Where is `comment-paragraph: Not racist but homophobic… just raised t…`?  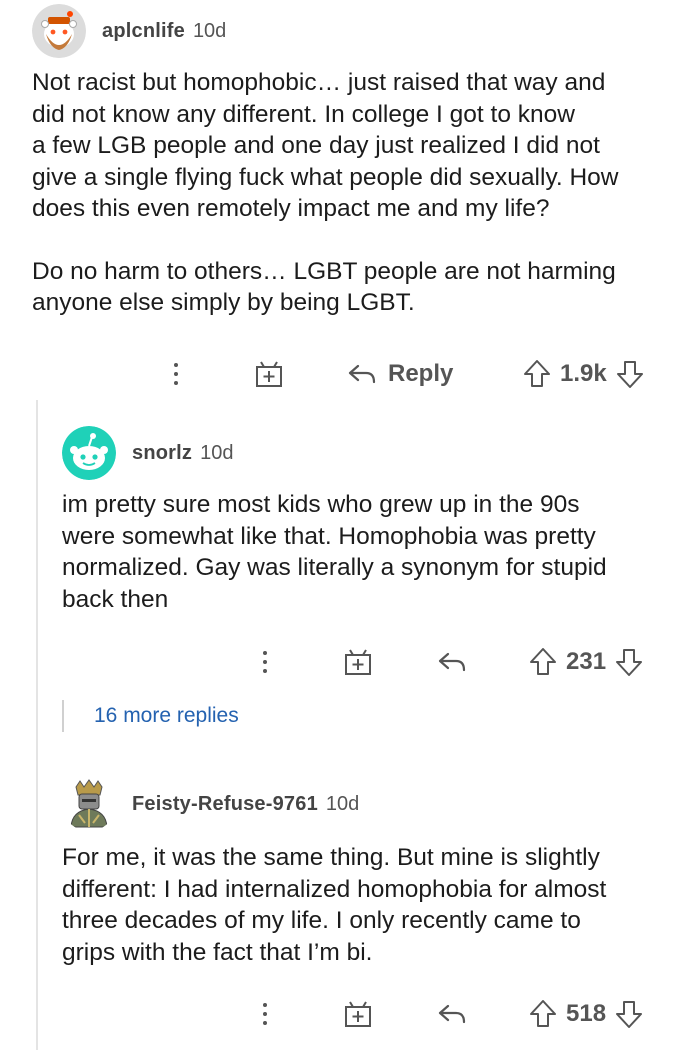 comment-paragraph: Not racist but homophobic… just raised t… is located at coordinates (325, 145).